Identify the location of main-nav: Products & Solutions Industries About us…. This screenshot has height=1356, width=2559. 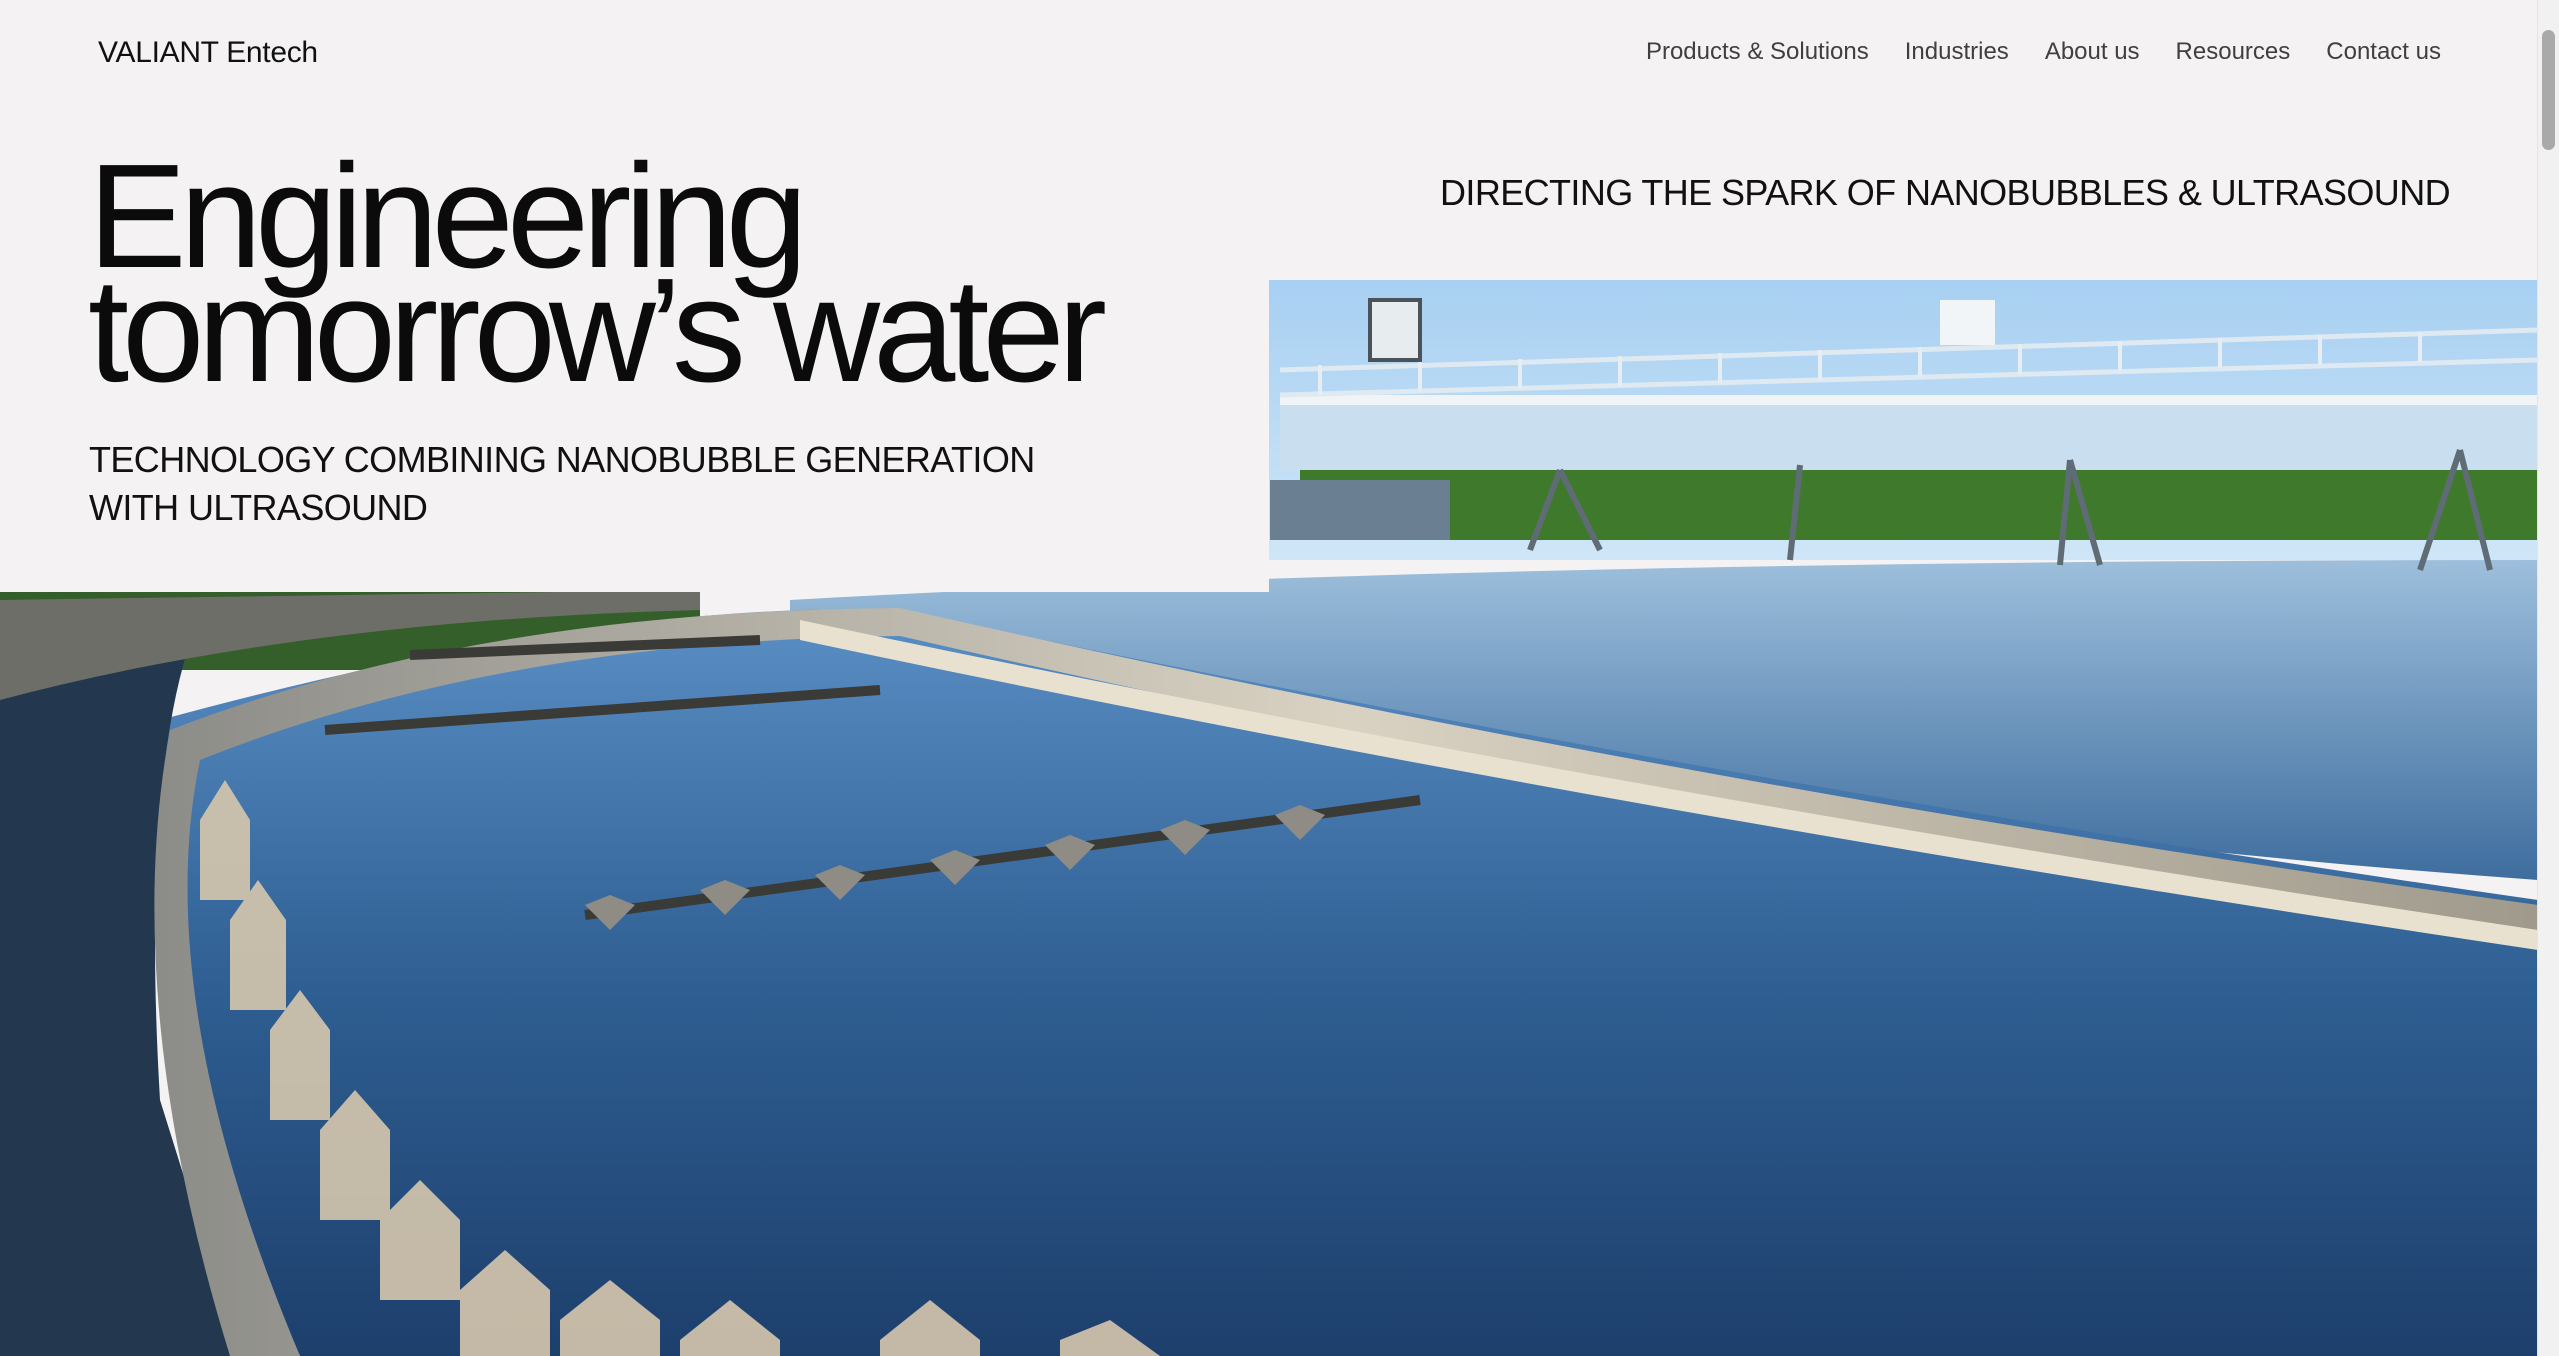
(2043, 52).